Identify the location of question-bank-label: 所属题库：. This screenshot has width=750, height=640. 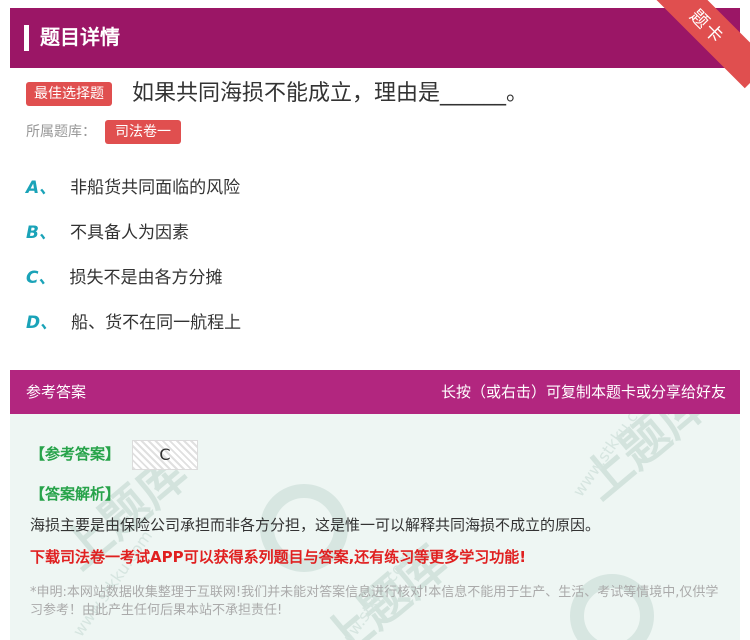
(61, 132).